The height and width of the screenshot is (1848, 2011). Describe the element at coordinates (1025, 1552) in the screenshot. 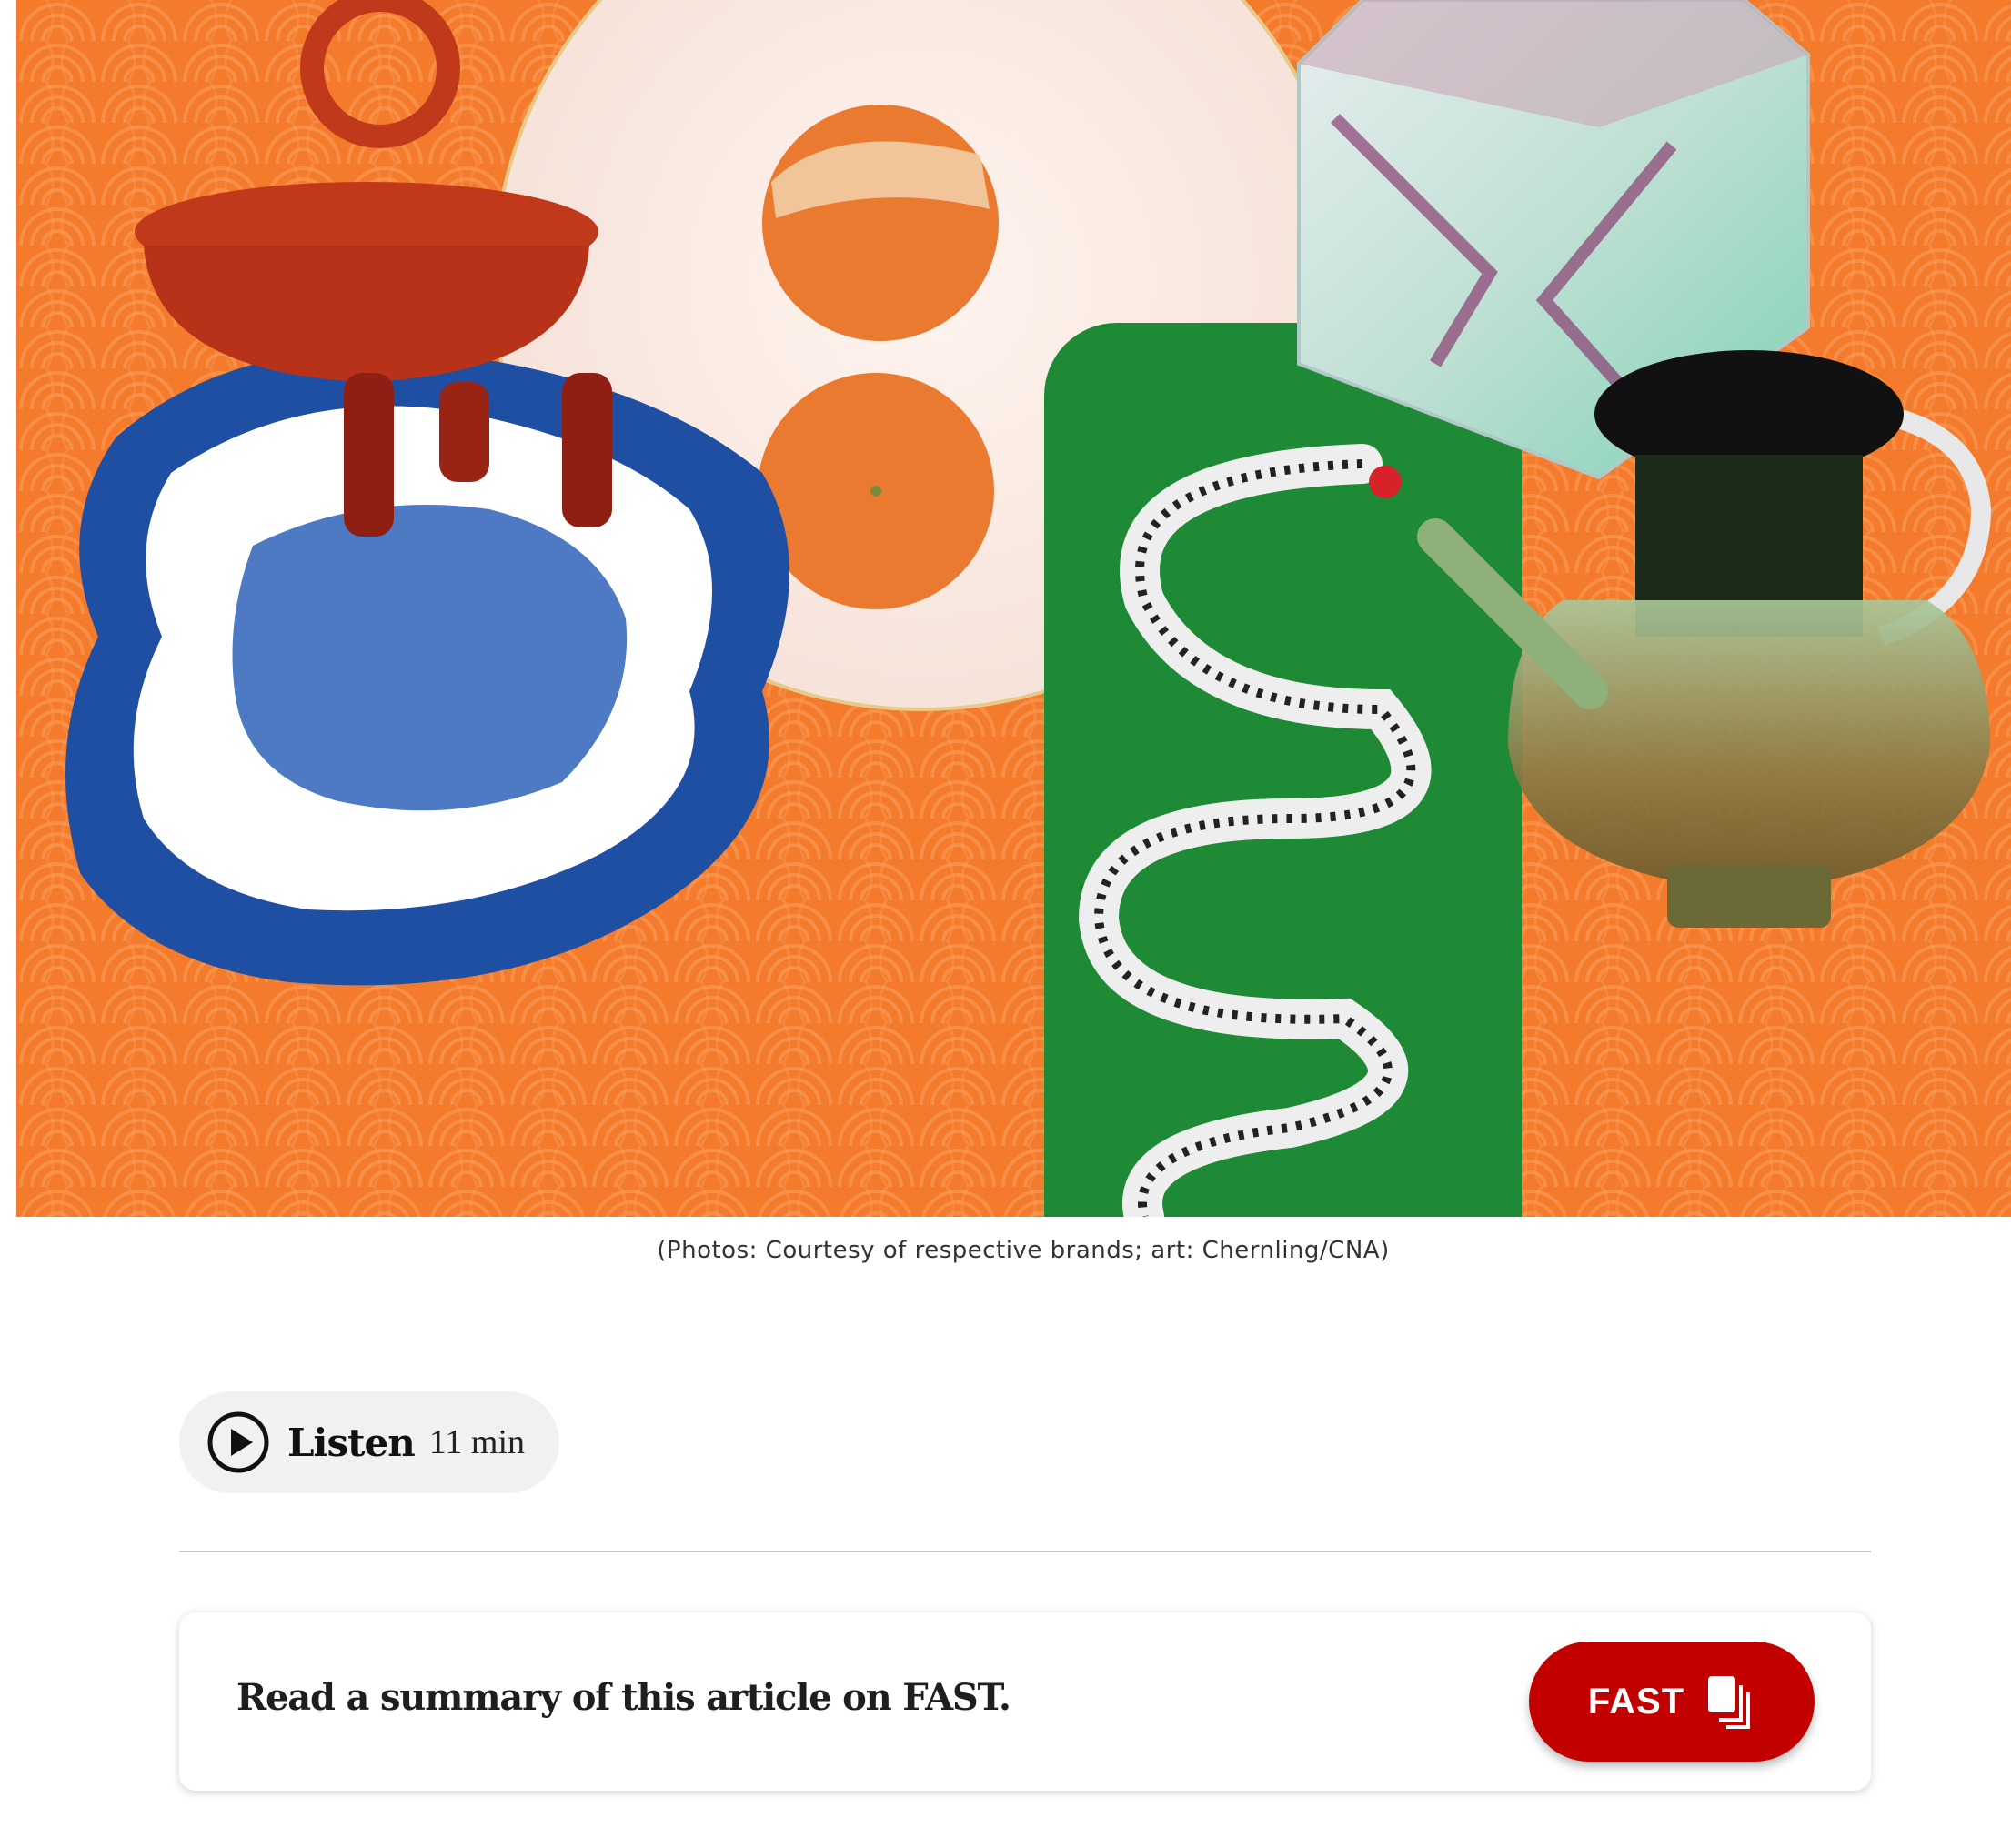

I see `divider` at that location.